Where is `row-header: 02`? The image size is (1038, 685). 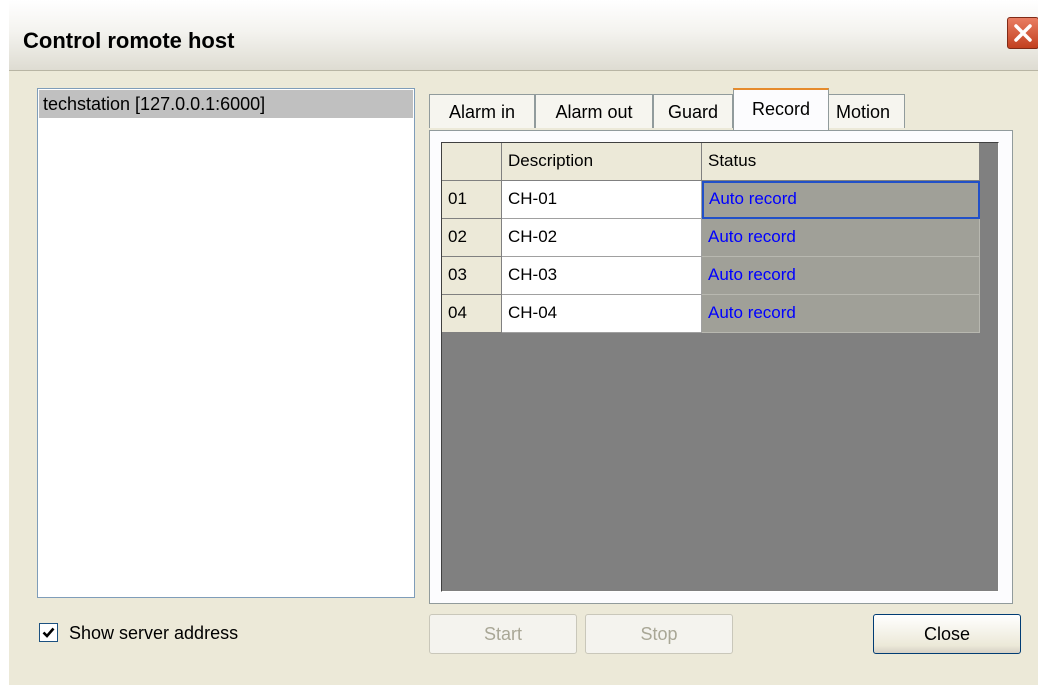
row-header: 02 is located at coordinates (472, 238).